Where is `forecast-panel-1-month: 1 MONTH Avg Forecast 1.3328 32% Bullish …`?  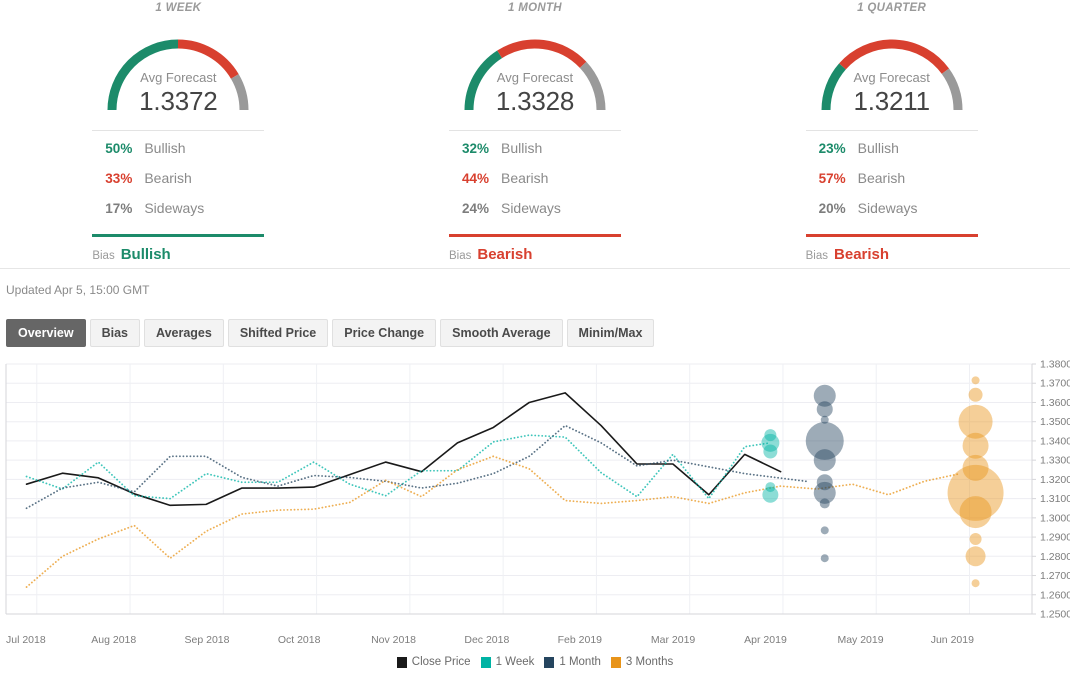 forecast-panel-1-month: 1 MONTH Avg Forecast 1.3328 32% Bullish … is located at coordinates (535, 134).